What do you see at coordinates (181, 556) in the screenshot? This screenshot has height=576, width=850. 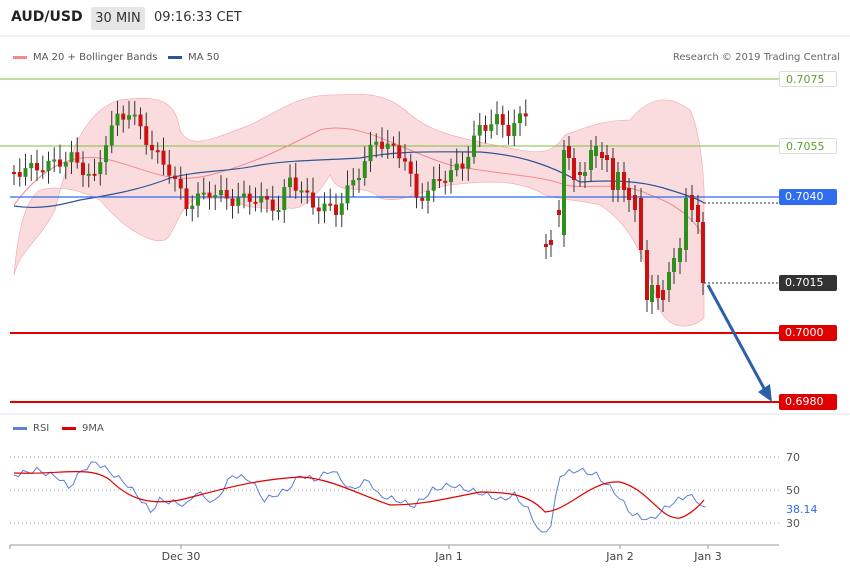 I see `x-label-dec30: Dec 30` at bounding box center [181, 556].